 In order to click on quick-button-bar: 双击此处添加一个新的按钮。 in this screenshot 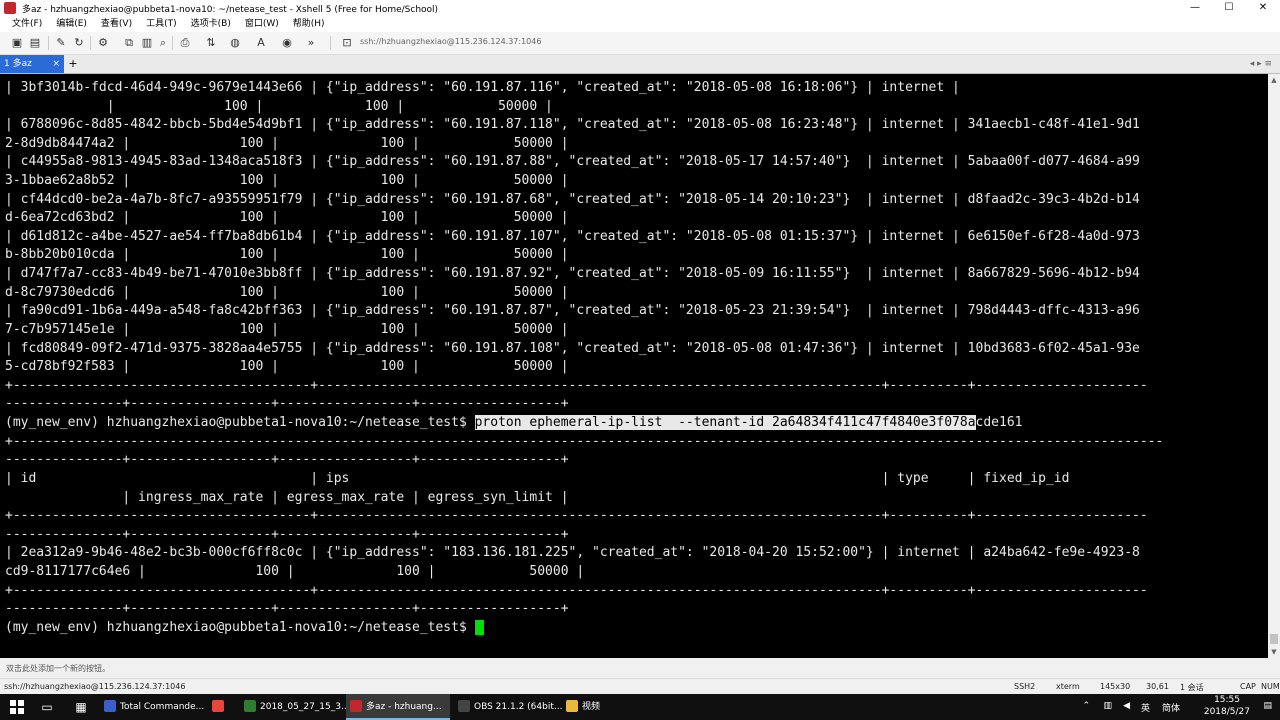, I will do `click(640, 668)`.